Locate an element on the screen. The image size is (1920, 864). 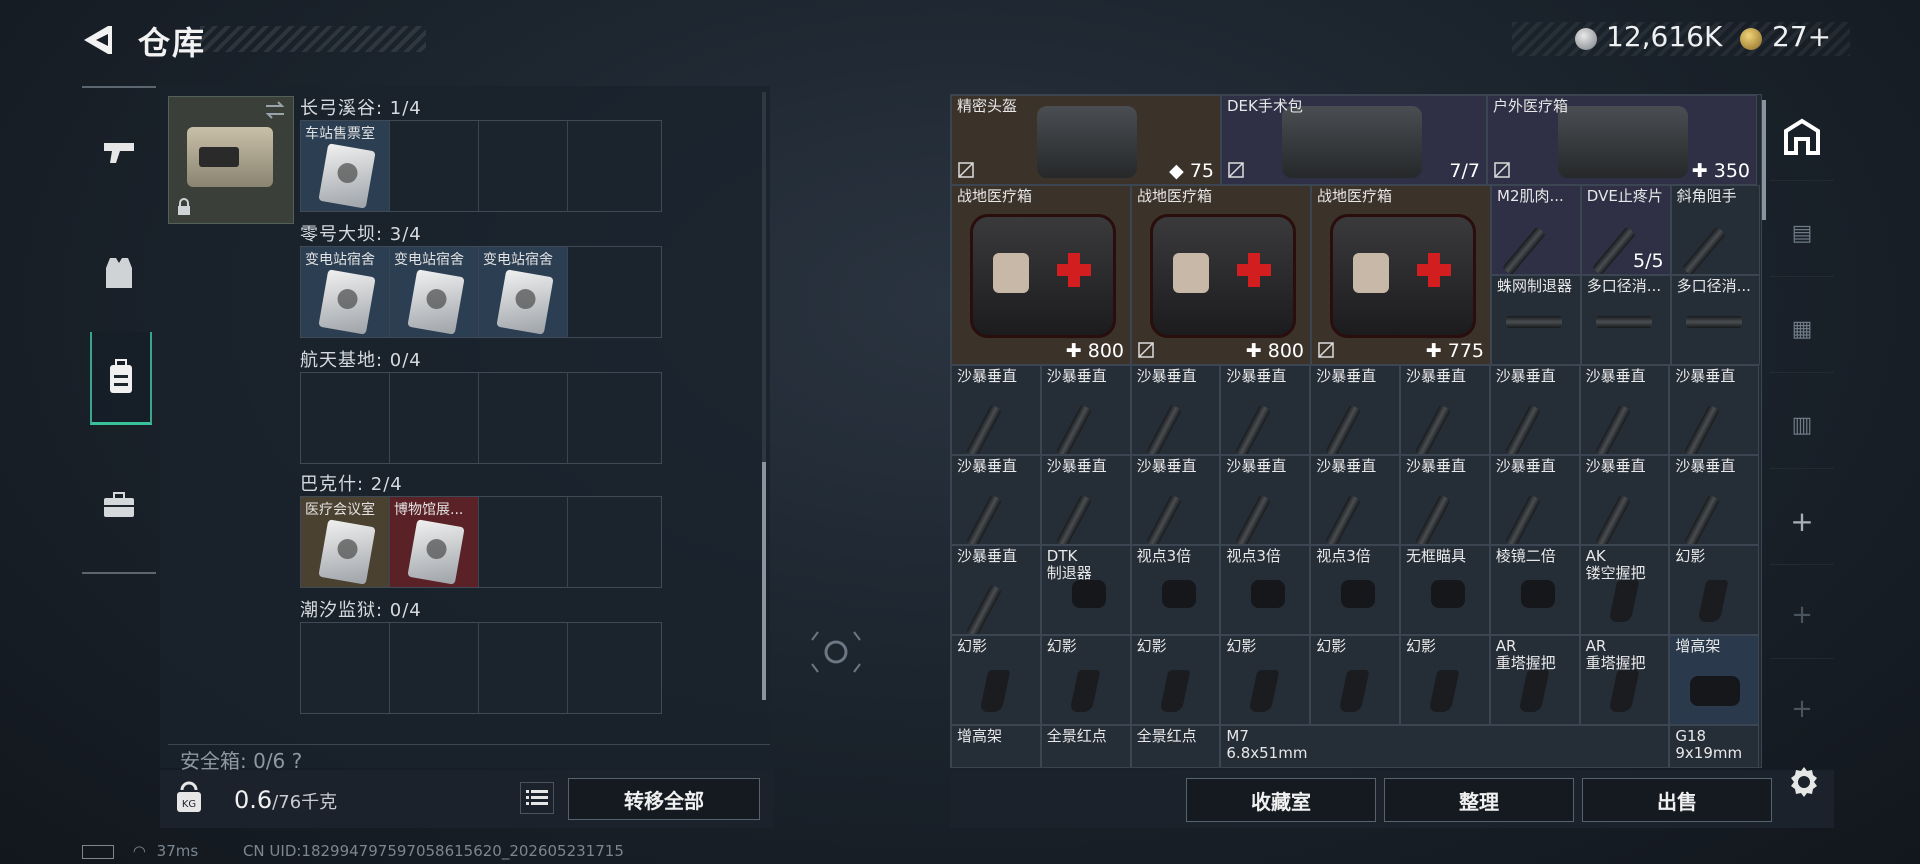
item-name: 沙暴垂直 is located at coordinates (1166, 376).